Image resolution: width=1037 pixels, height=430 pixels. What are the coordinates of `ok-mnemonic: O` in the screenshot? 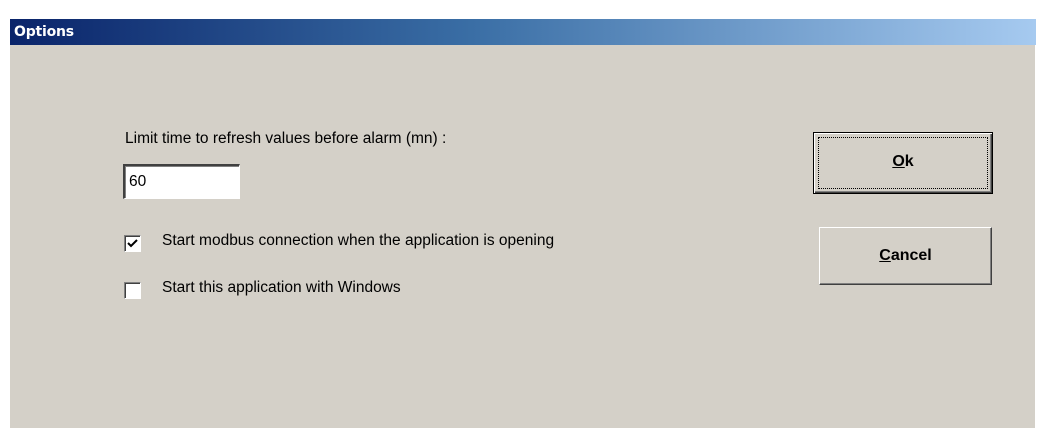 It's located at (898, 161).